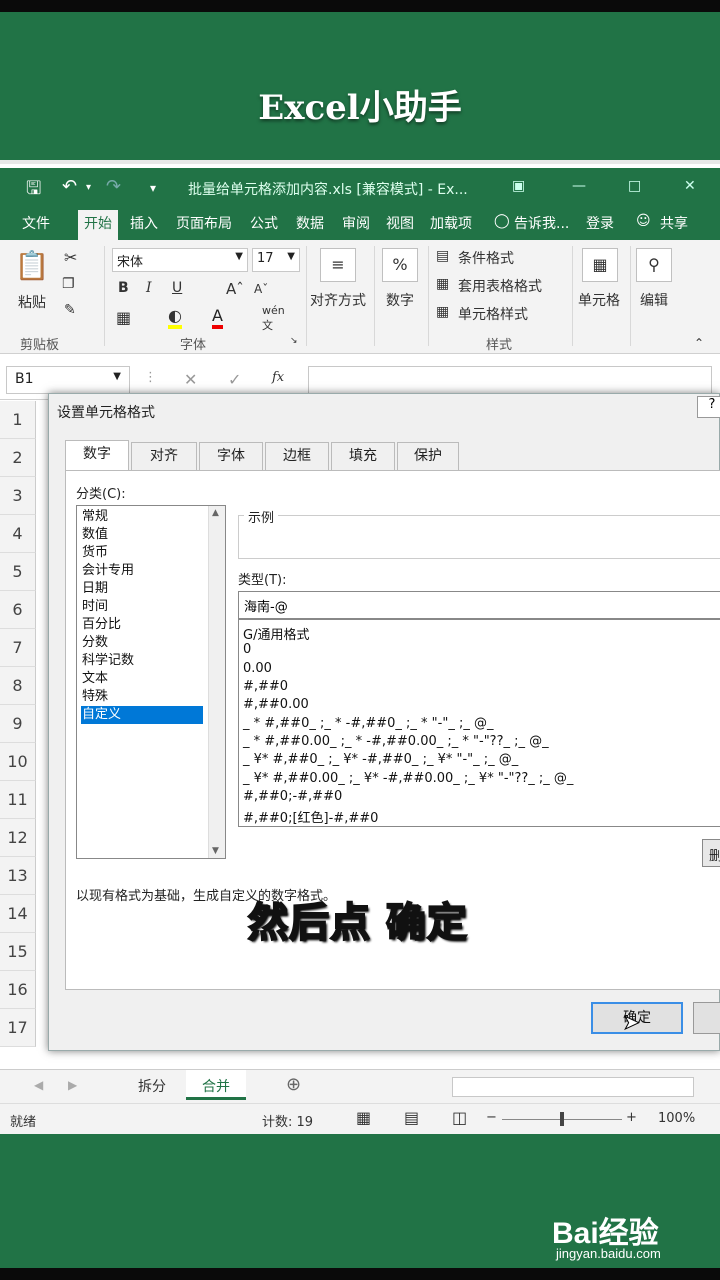  Describe the element at coordinates (706, 1018) in the screenshot. I see `cancel-button` at that location.